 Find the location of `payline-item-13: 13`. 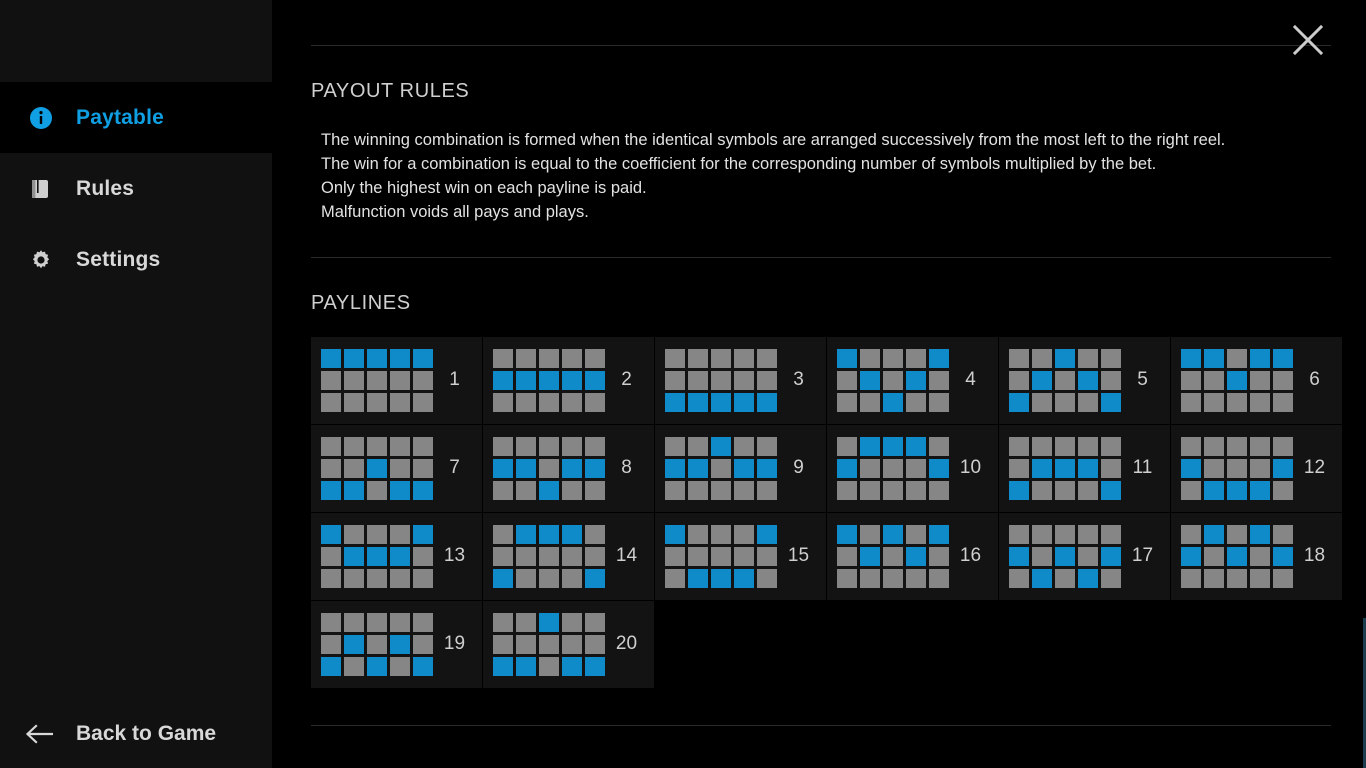

payline-item-13: 13 is located at coordinates (397, 556).